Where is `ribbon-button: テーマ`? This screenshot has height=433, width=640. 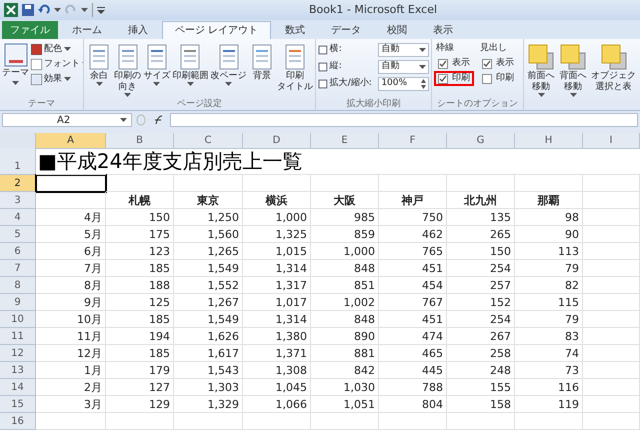
ribbon-button: テーマ is located at coordinates (15, 64).